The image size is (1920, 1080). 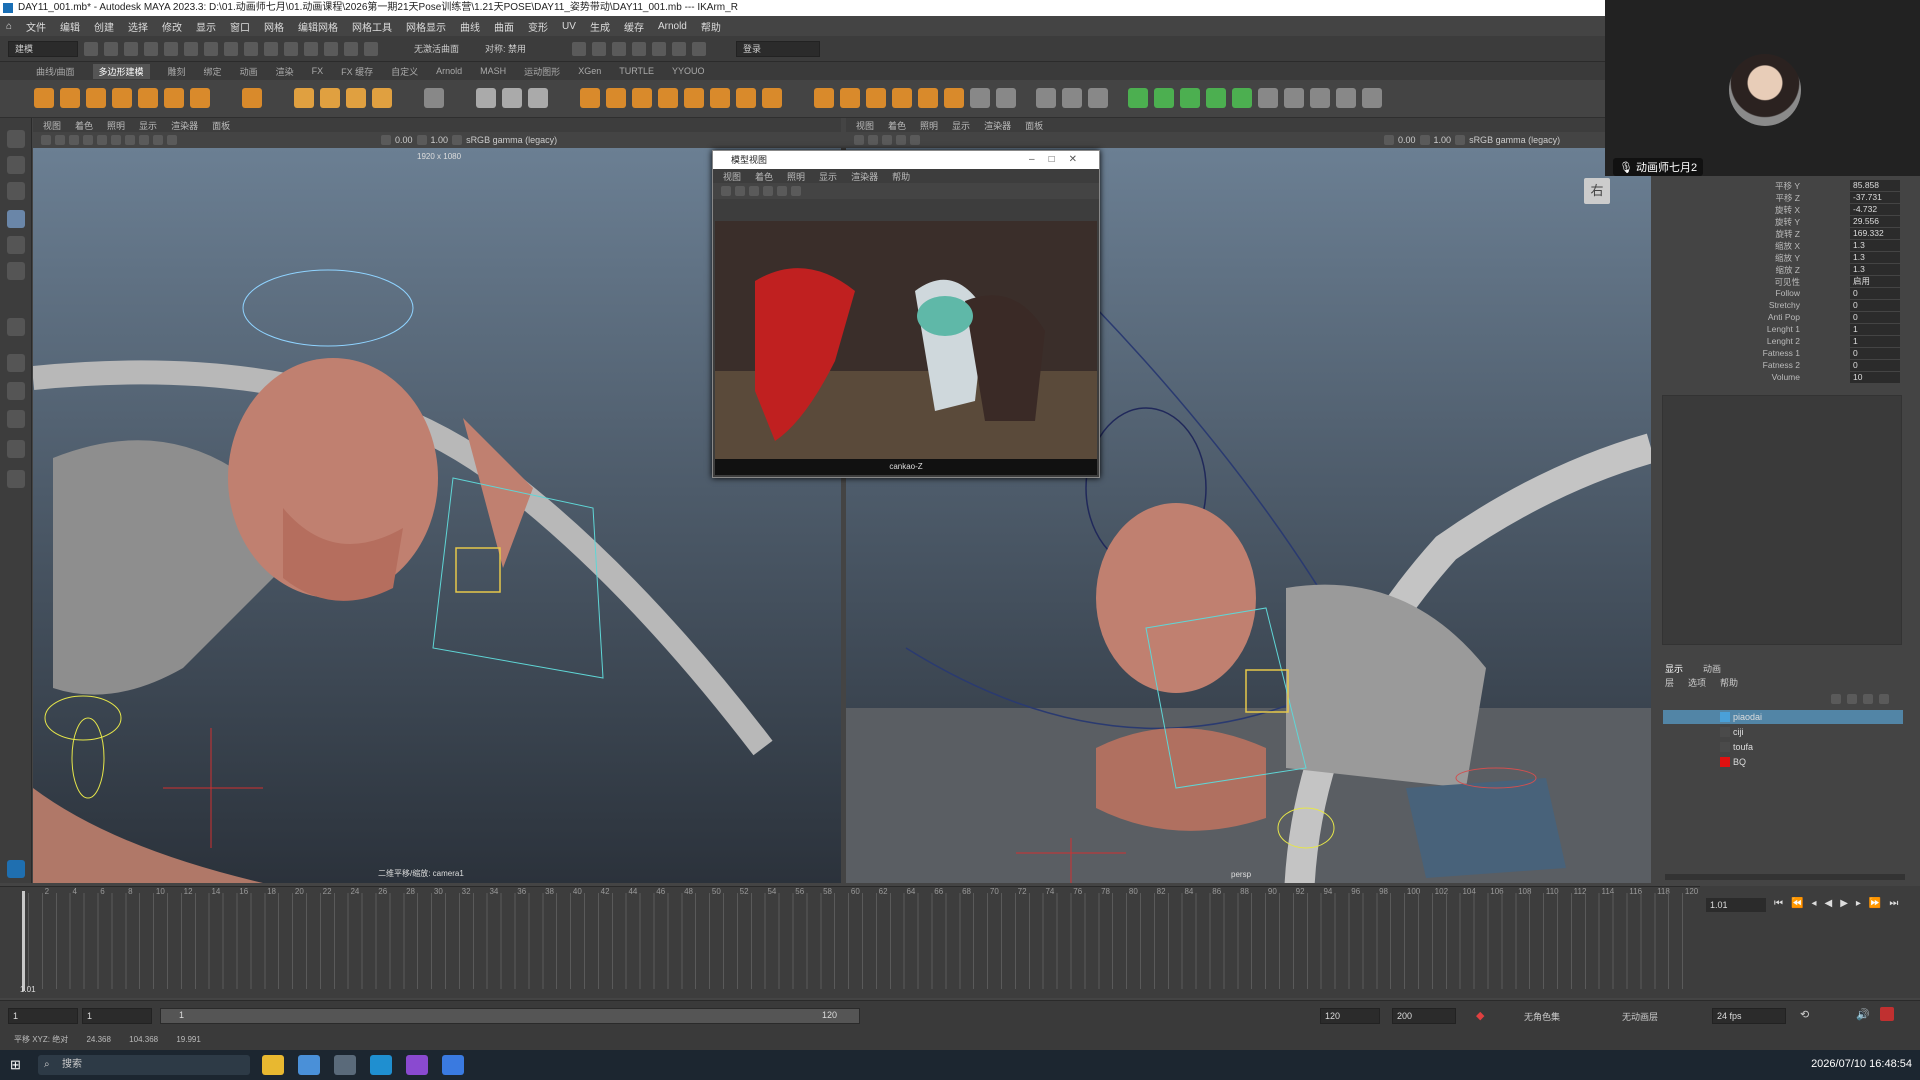 I want to click on animation-start-field: 1, so click(x=43, y=1016).